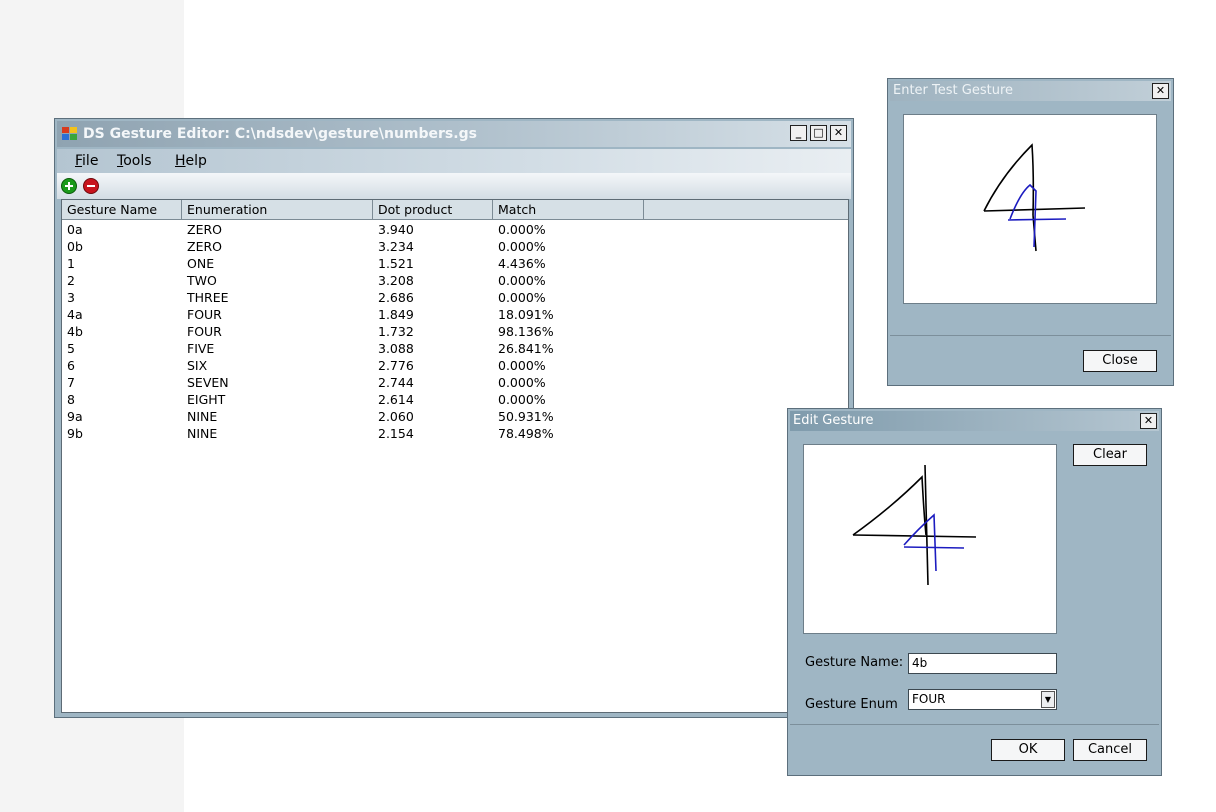  I want to click on menu-file: File, so click(86, 161).